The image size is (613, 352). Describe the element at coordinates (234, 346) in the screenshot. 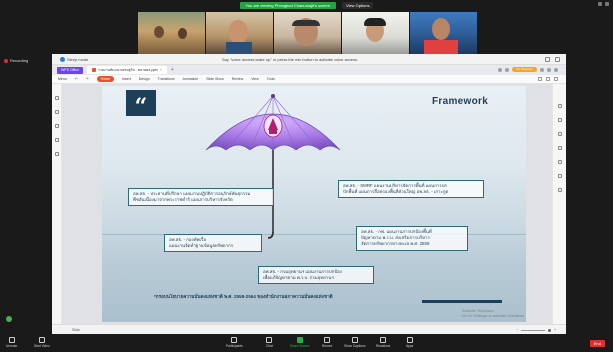

I see `participants-label: Participants` at that location.